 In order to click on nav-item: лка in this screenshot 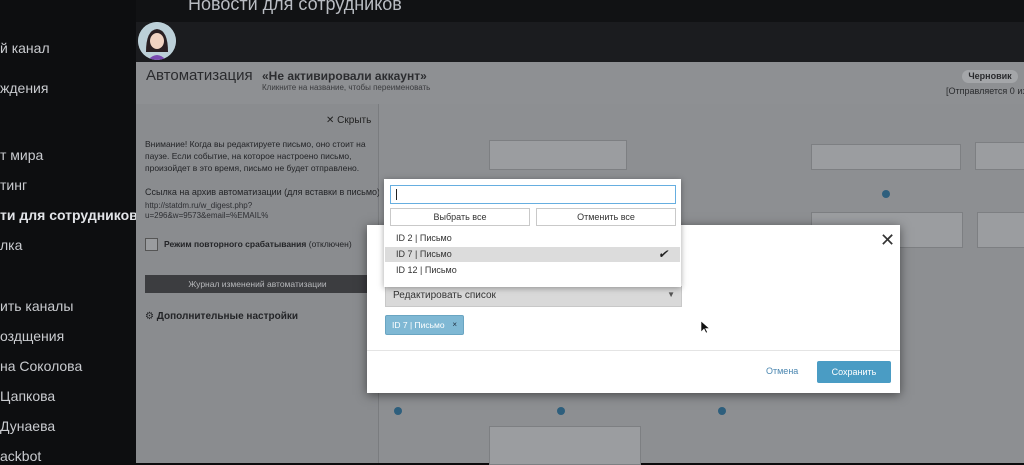, I will do `click(11, 245)`.